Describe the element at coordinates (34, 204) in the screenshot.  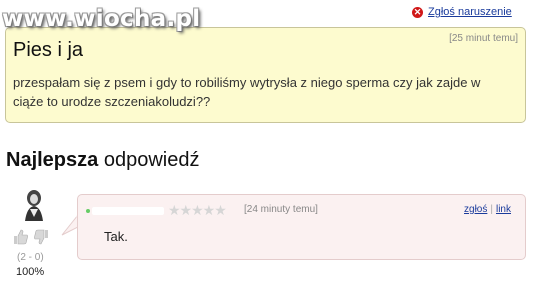
I see `avatar` at that location.